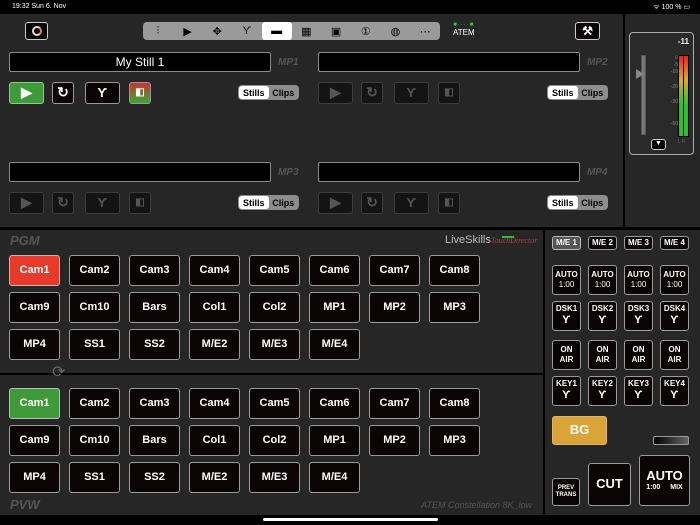 This screenshot has height=525, width=700. Describe the element at coordinates (214, 403) in the screenshot. I see `pvw-source-cam4: Cam4` at that location.